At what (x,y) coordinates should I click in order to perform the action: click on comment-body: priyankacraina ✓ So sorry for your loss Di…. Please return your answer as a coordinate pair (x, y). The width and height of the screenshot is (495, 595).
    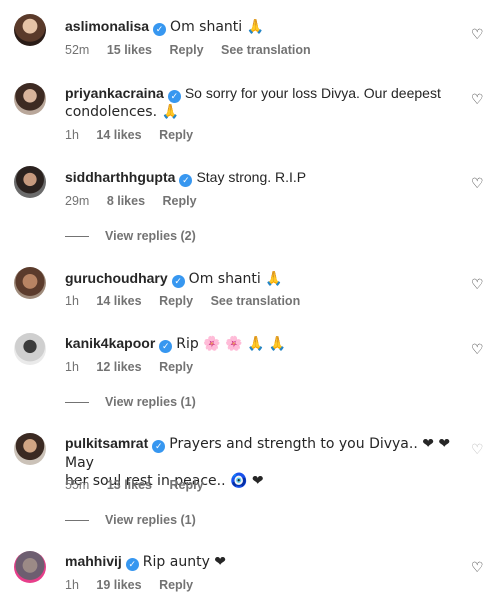
    Looking at the image, I should click on (260, 102).